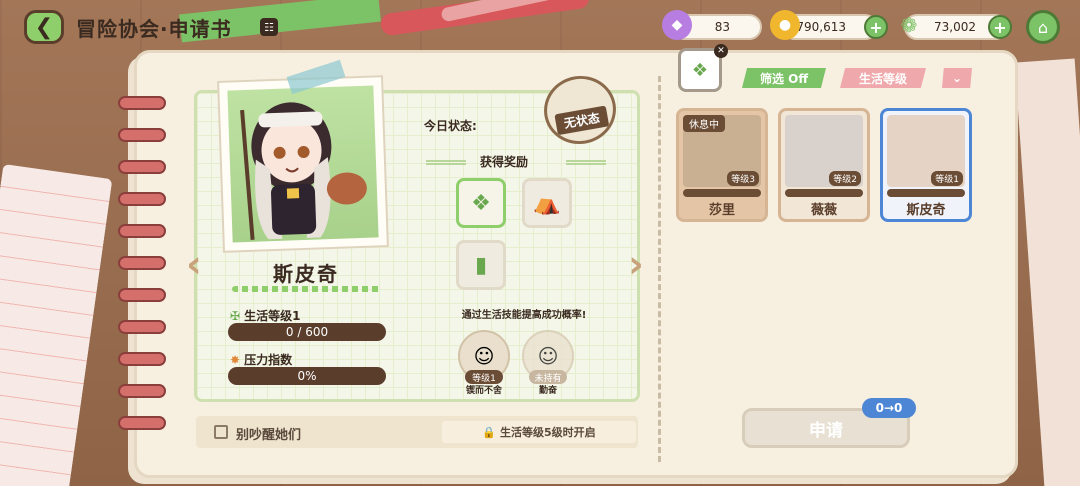 Image resolution: width=1080 pixels, height=486 pixels. I want to click on roster-name: 莎里, so click(721, 210).